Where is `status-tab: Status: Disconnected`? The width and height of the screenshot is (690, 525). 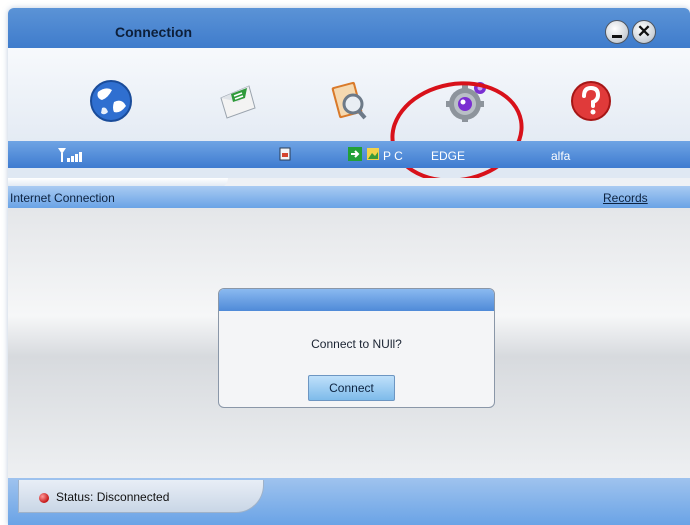 status-tab: Status: Disconnected is located at coordinates (141, 496).